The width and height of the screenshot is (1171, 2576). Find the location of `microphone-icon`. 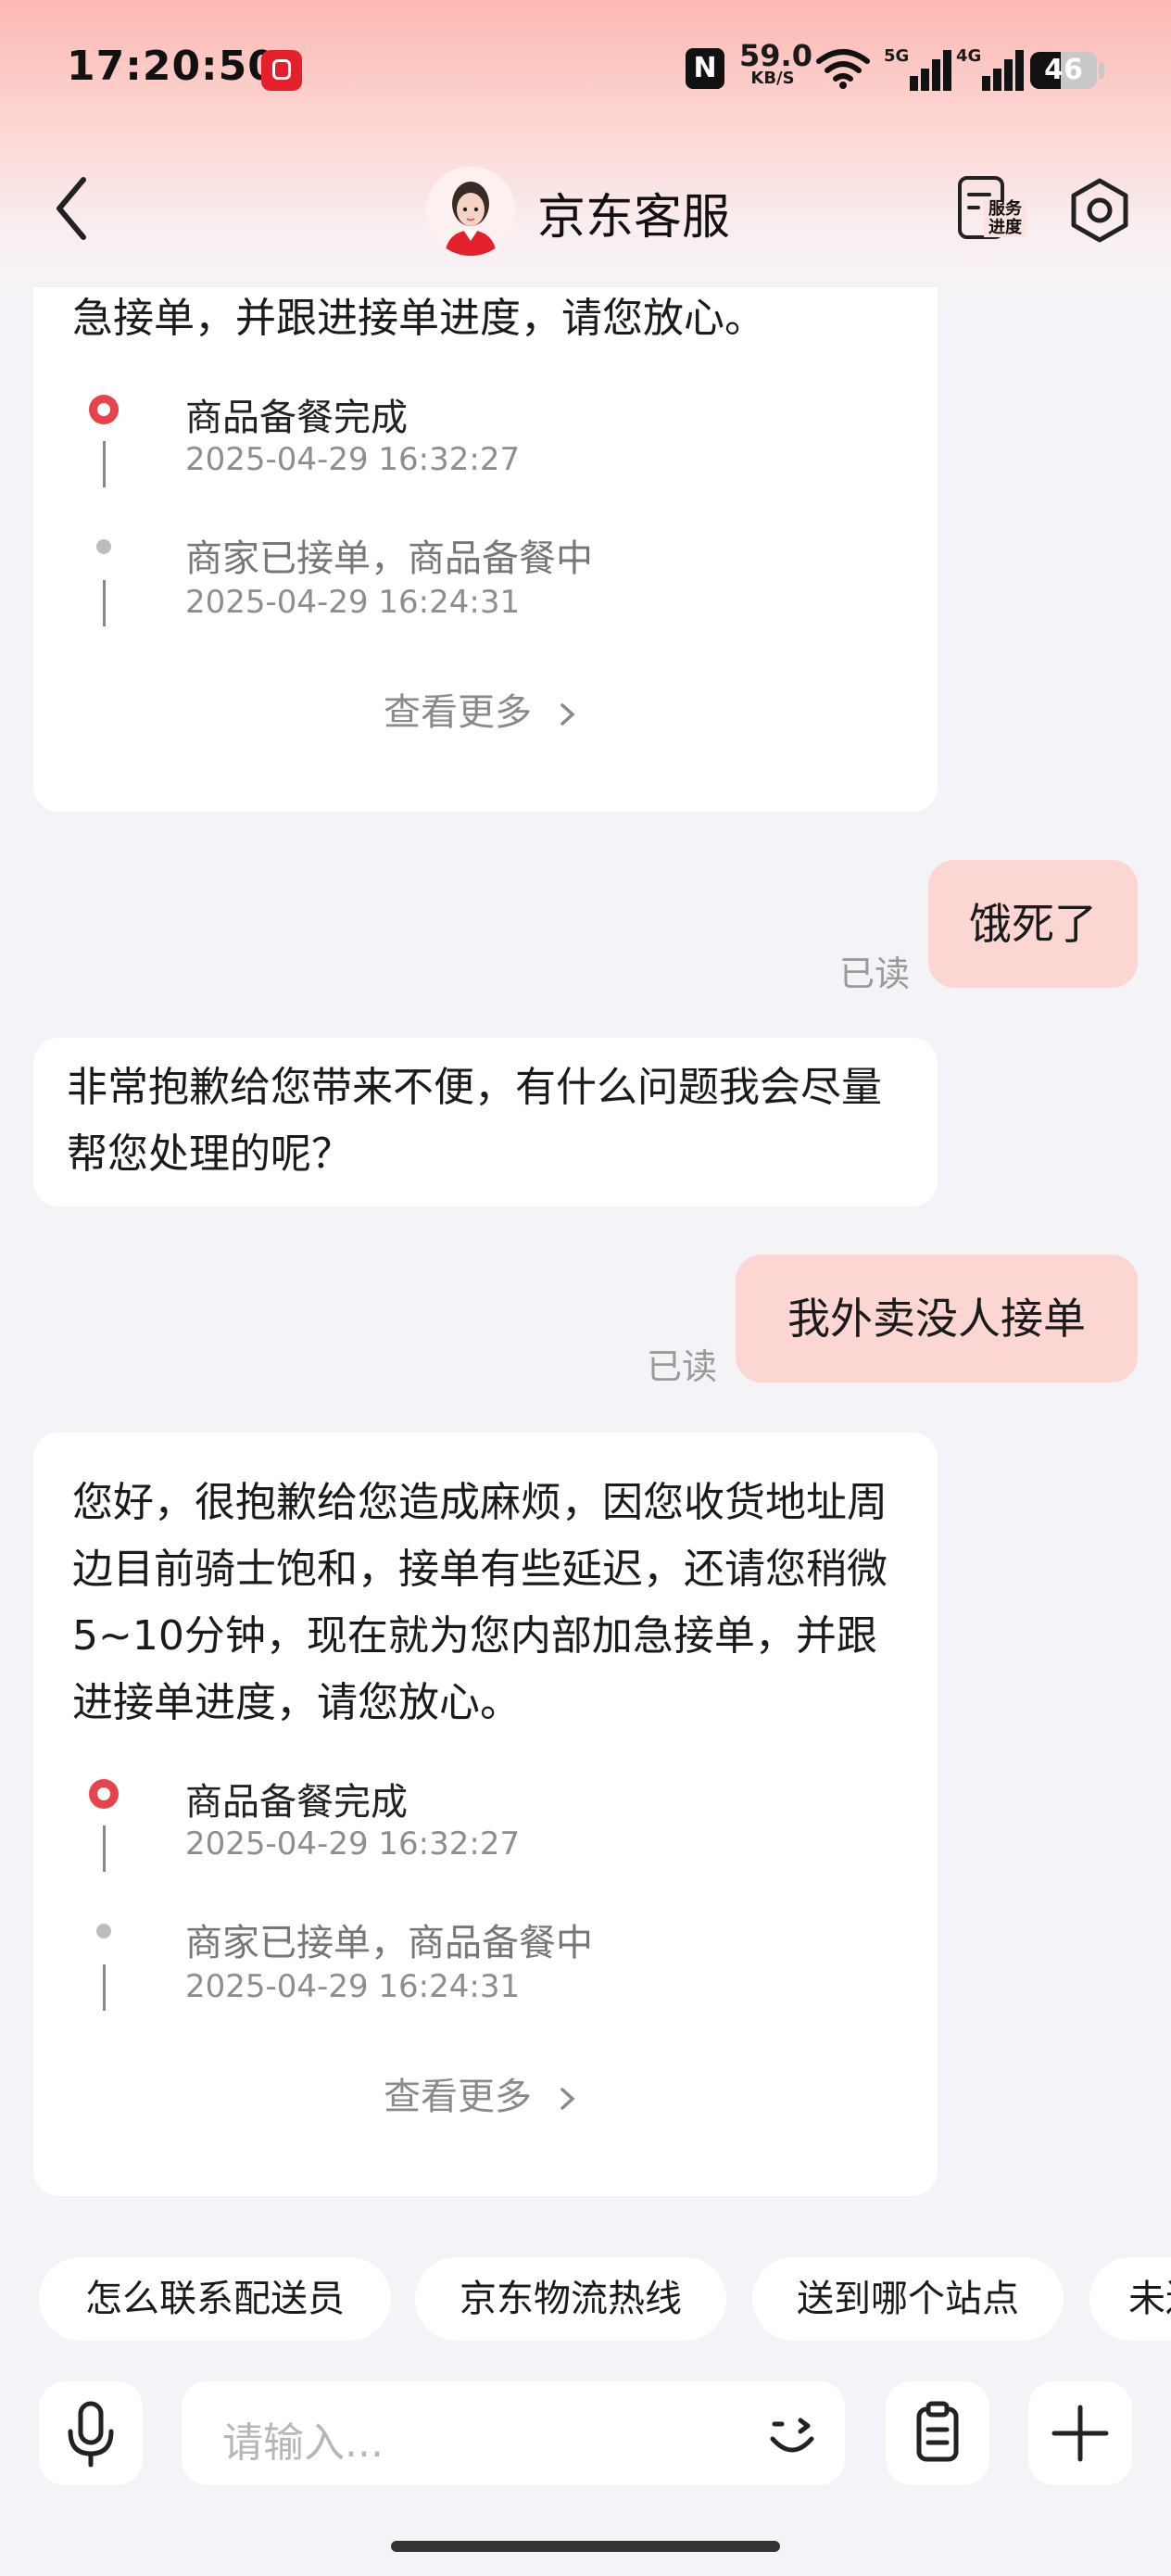

microphone-icon is located at coordinates (91, 2435).